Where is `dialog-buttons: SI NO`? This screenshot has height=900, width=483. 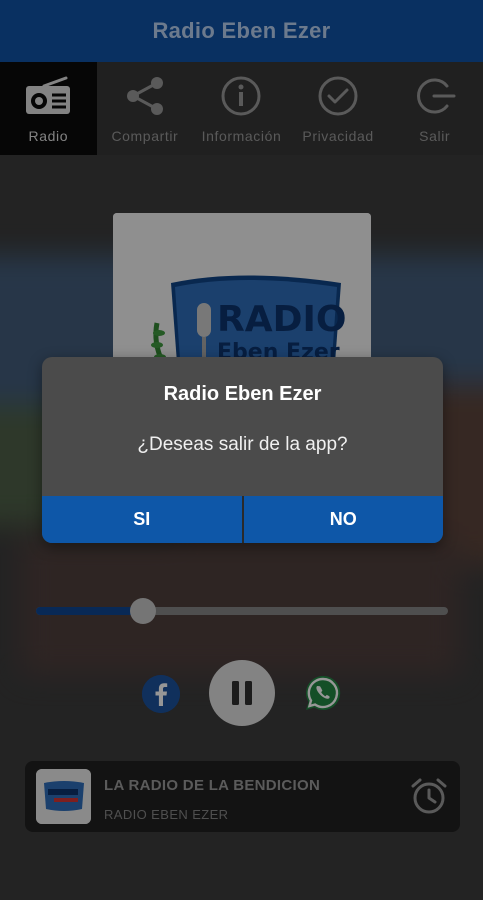
dialog-buttons: SI NO is located at coordinates (242, 519).